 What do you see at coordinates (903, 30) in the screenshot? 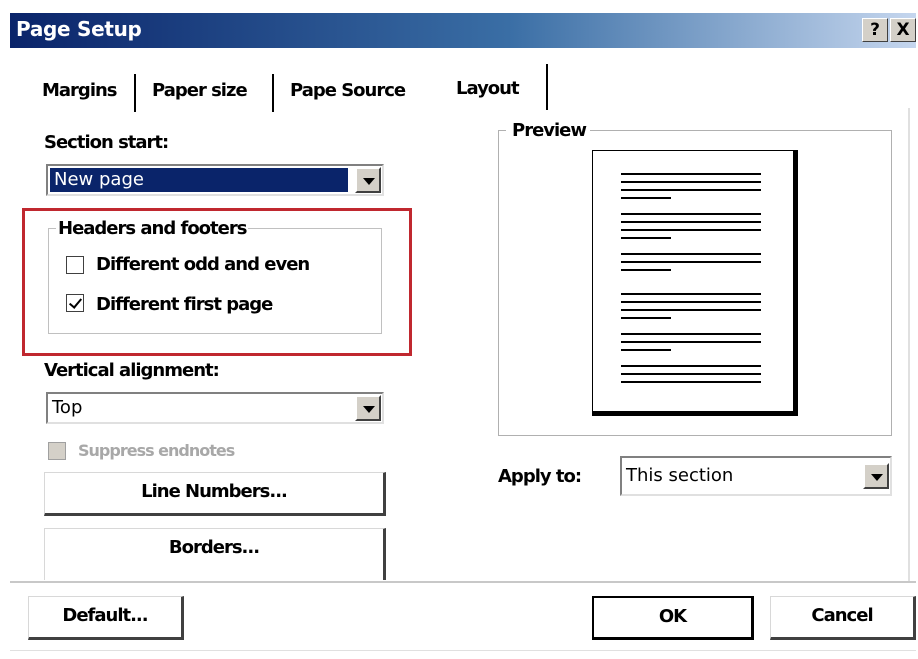
I see `close-button: X` at bounding box center [903, 30].